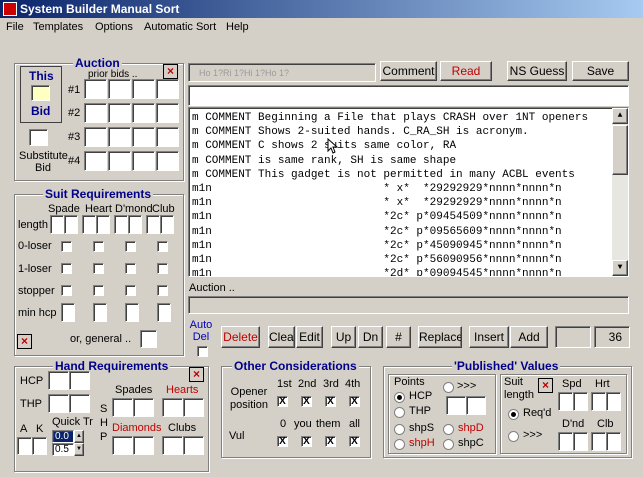 The image size is (643, 477). I want to click on ns-guess-button: NS Guess, so click(537, 71).